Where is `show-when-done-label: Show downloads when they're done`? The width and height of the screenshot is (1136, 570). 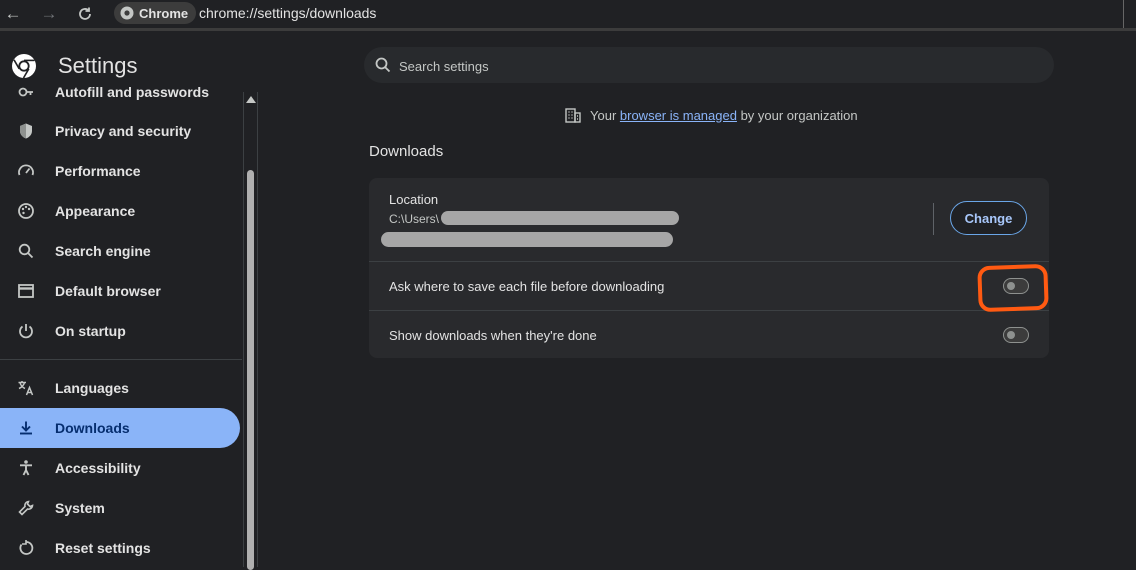
show-when-done-label: Show downloads when they're done is located at coordinates (493, 335).